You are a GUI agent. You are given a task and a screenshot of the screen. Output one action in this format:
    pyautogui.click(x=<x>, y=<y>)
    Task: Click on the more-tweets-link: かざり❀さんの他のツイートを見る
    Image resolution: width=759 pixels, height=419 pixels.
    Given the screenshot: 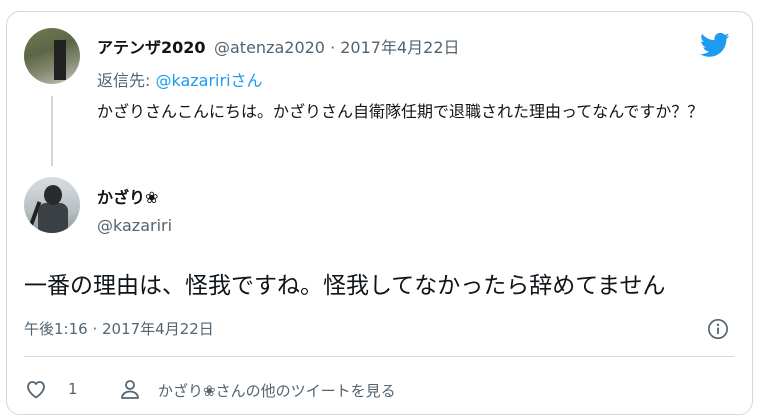 What is the action you would take?
    pyautogui.click(x=277, y=390)
    